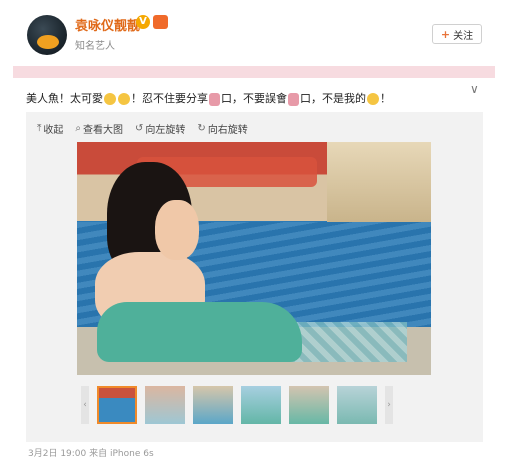  What do you see at coordinates (160, 22) in the screenshot?
I see `member-badge-icon` at bounding box center [160, 22].